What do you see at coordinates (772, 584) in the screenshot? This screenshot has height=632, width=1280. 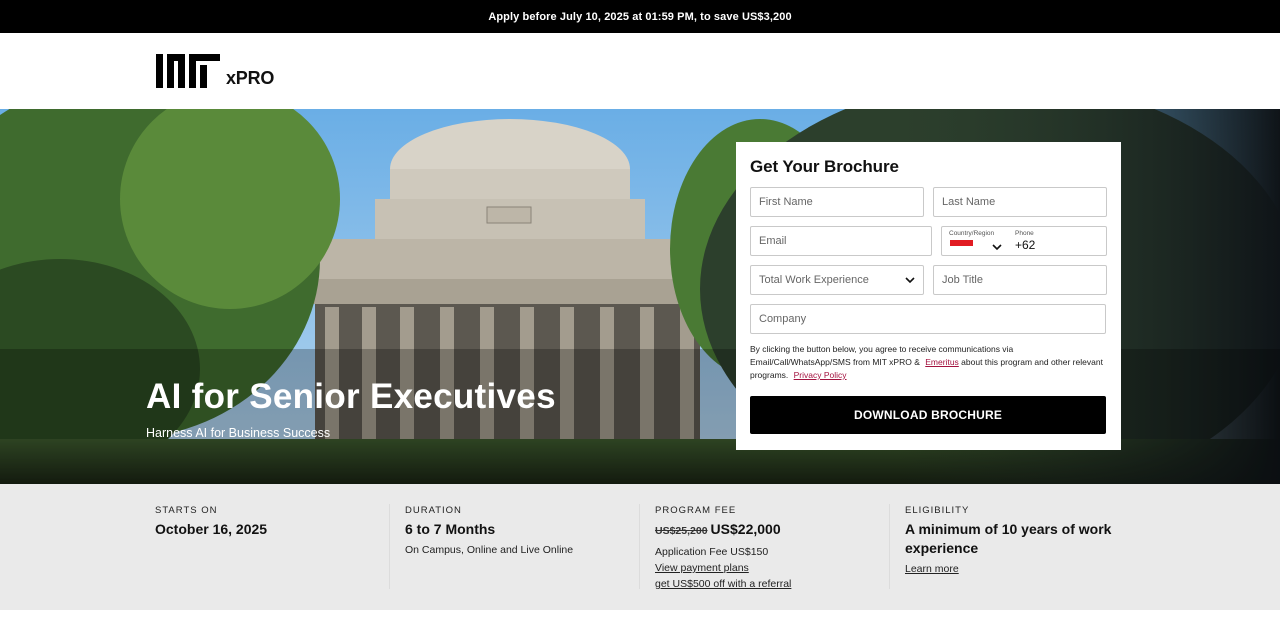 I see `referral-link: get US$500 off with a referral` at bounding box center [772, 584].